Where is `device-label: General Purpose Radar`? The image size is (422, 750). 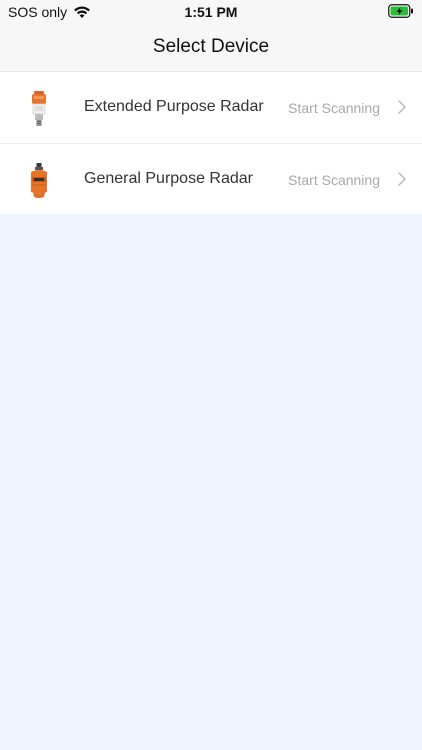
device-label: General Purpose Radar is located at coordinates (168, 178).